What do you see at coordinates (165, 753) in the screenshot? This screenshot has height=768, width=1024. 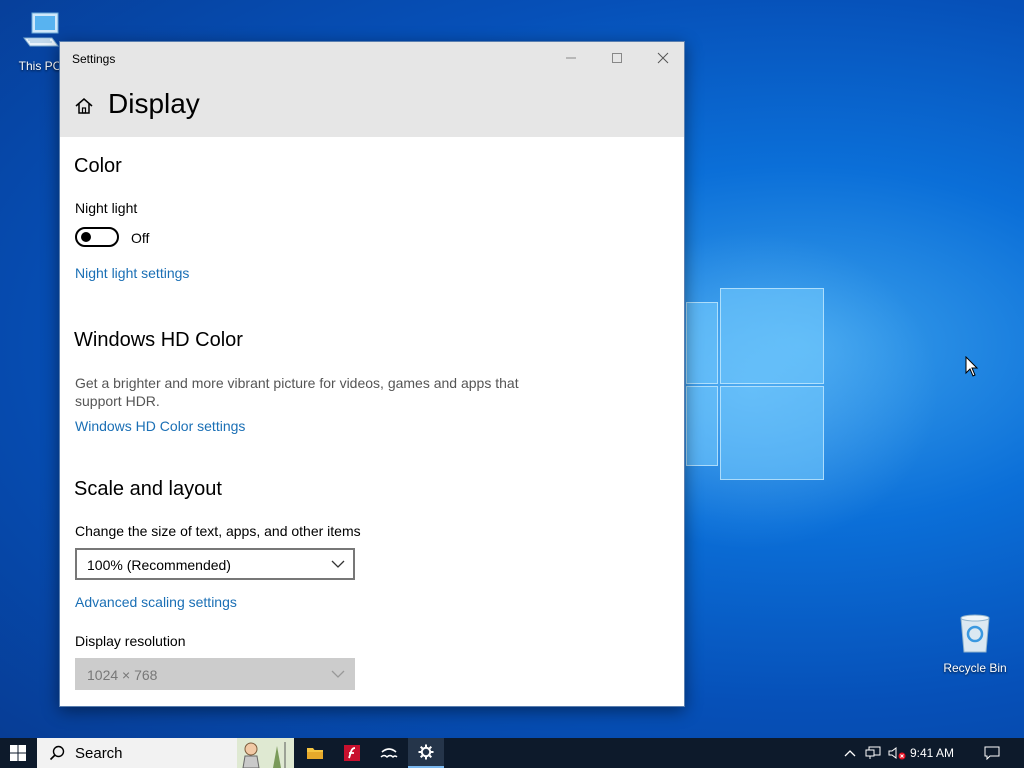 I see `taskbar-search-box: Search` at bounding box center [165, 753].